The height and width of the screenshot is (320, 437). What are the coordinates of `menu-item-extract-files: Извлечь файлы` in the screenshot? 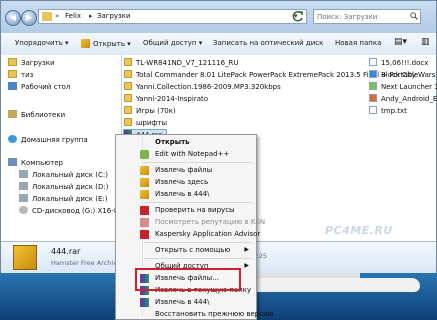 It's located at (186, 170).